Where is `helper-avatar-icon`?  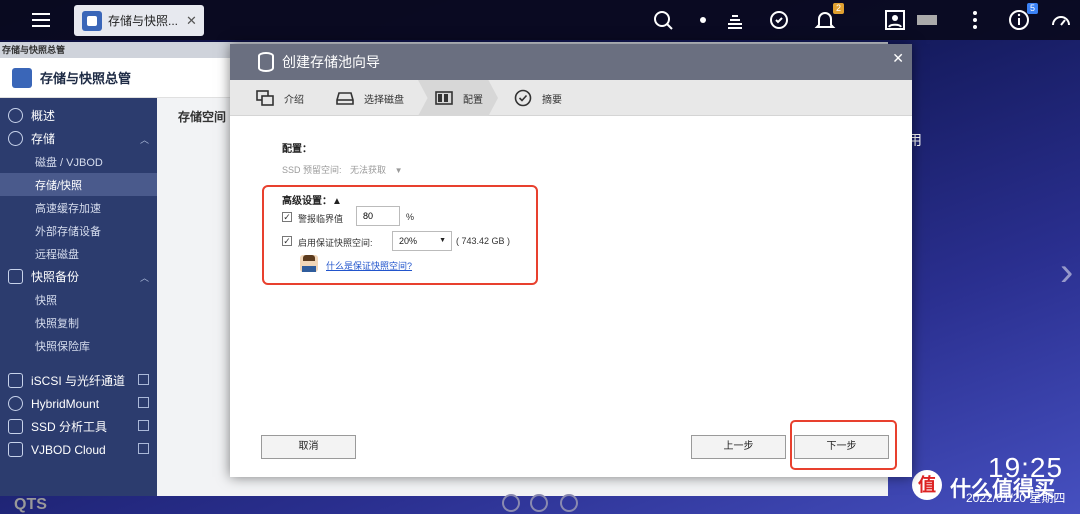 helper-avatar-icon is located at coordinates (309, 263).